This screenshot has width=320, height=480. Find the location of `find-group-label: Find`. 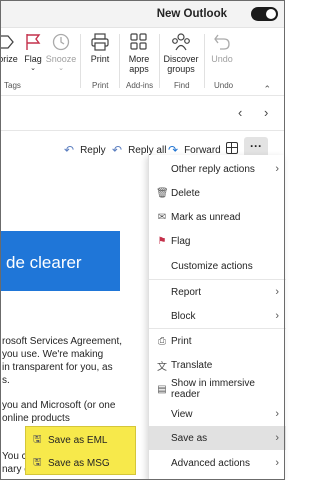

find-group-label: Find is located at coordinates (182, 85).